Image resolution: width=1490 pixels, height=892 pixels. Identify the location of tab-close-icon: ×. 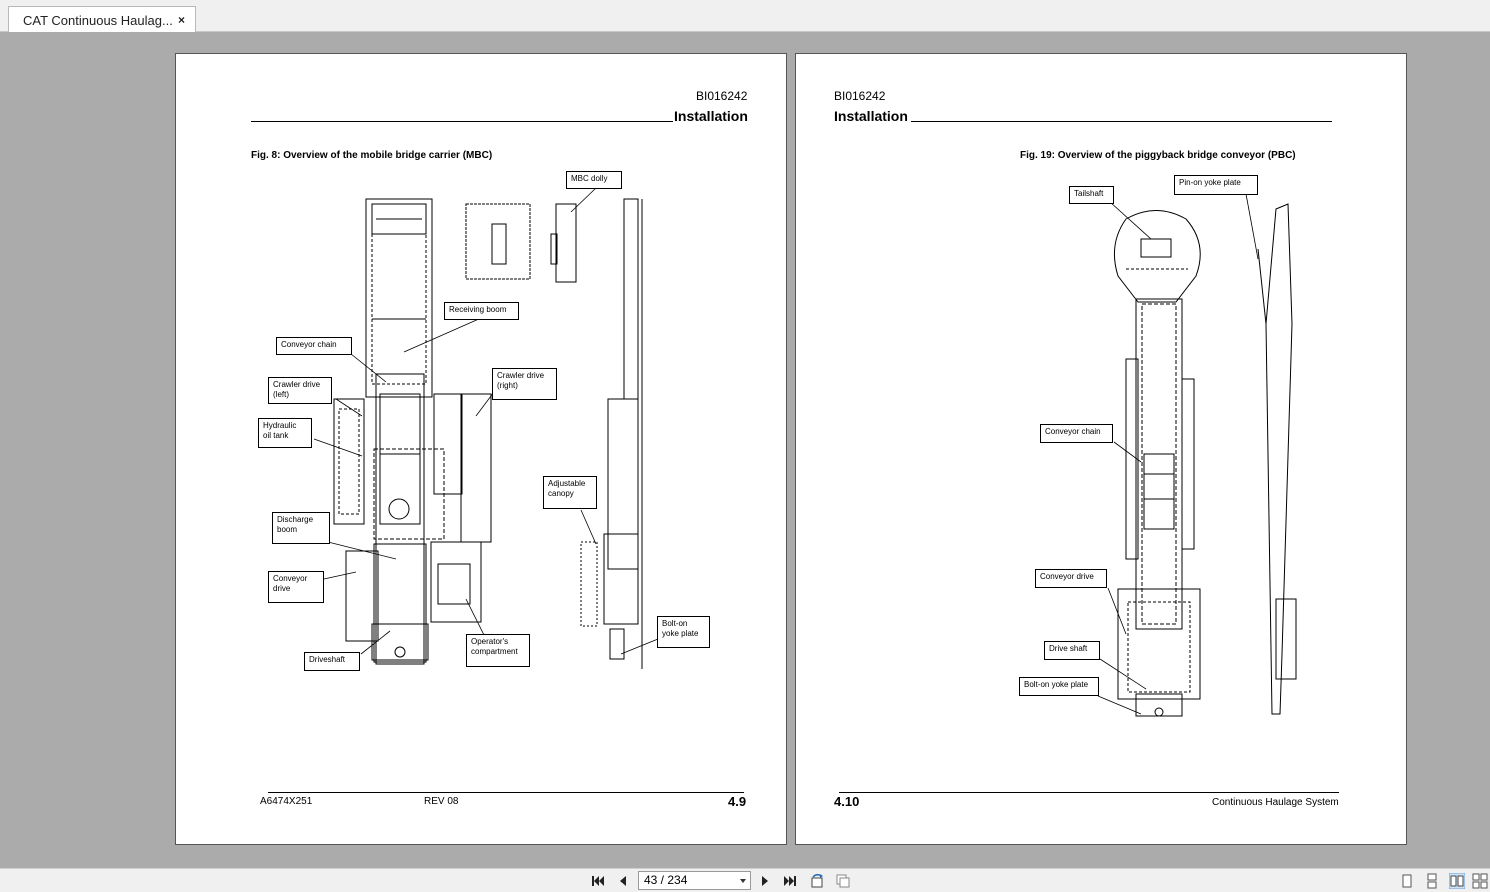
(181, 20).